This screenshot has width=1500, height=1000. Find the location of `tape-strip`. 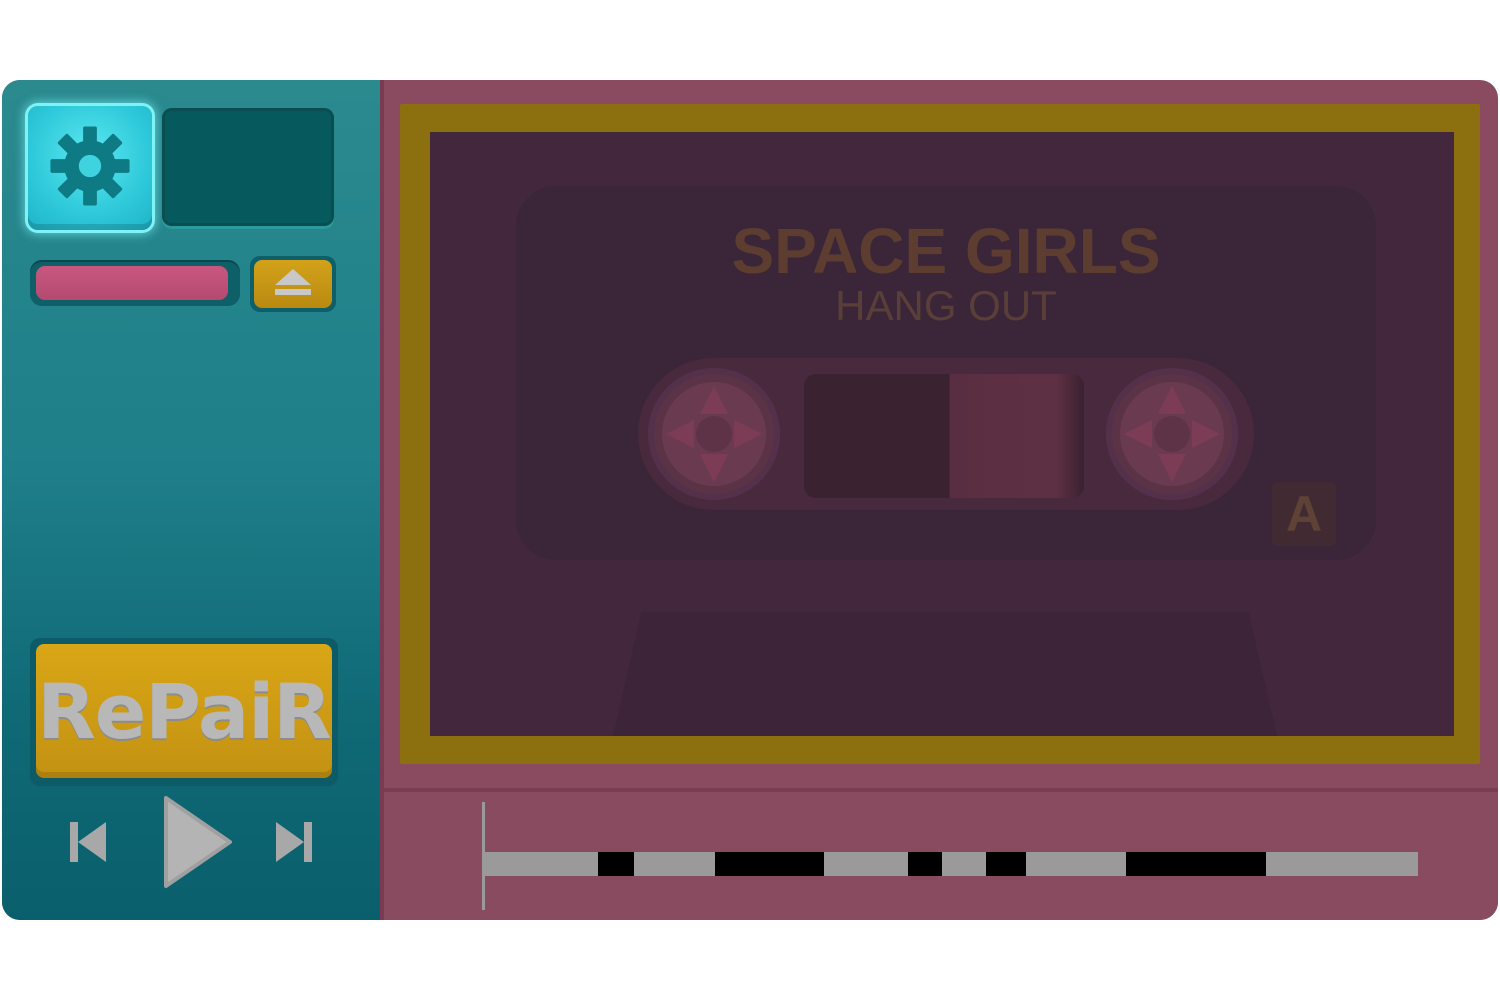

tape-strip is located at coordinates (944, 436).